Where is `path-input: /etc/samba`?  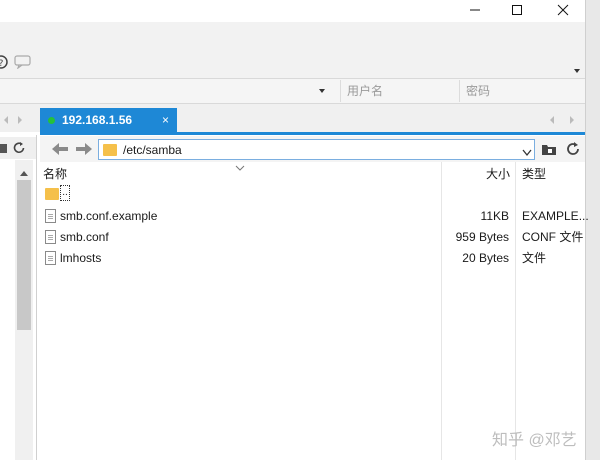
path-input: /etc/samba is located at coordinates (316, 149).